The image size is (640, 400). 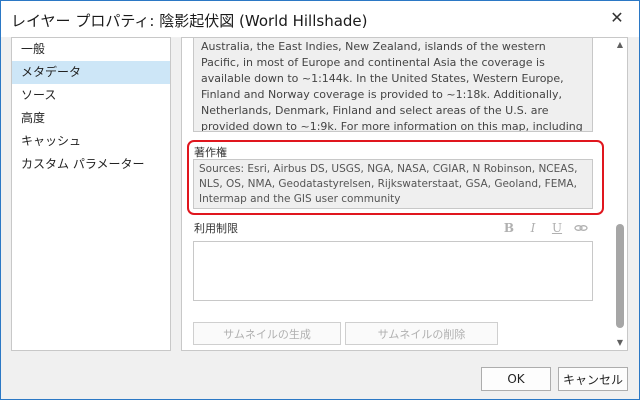 What do you see at coordinates (91, 95) in the screenshot?
I see `sidebar-item-source: ソース` at bounding box center [91, 95].